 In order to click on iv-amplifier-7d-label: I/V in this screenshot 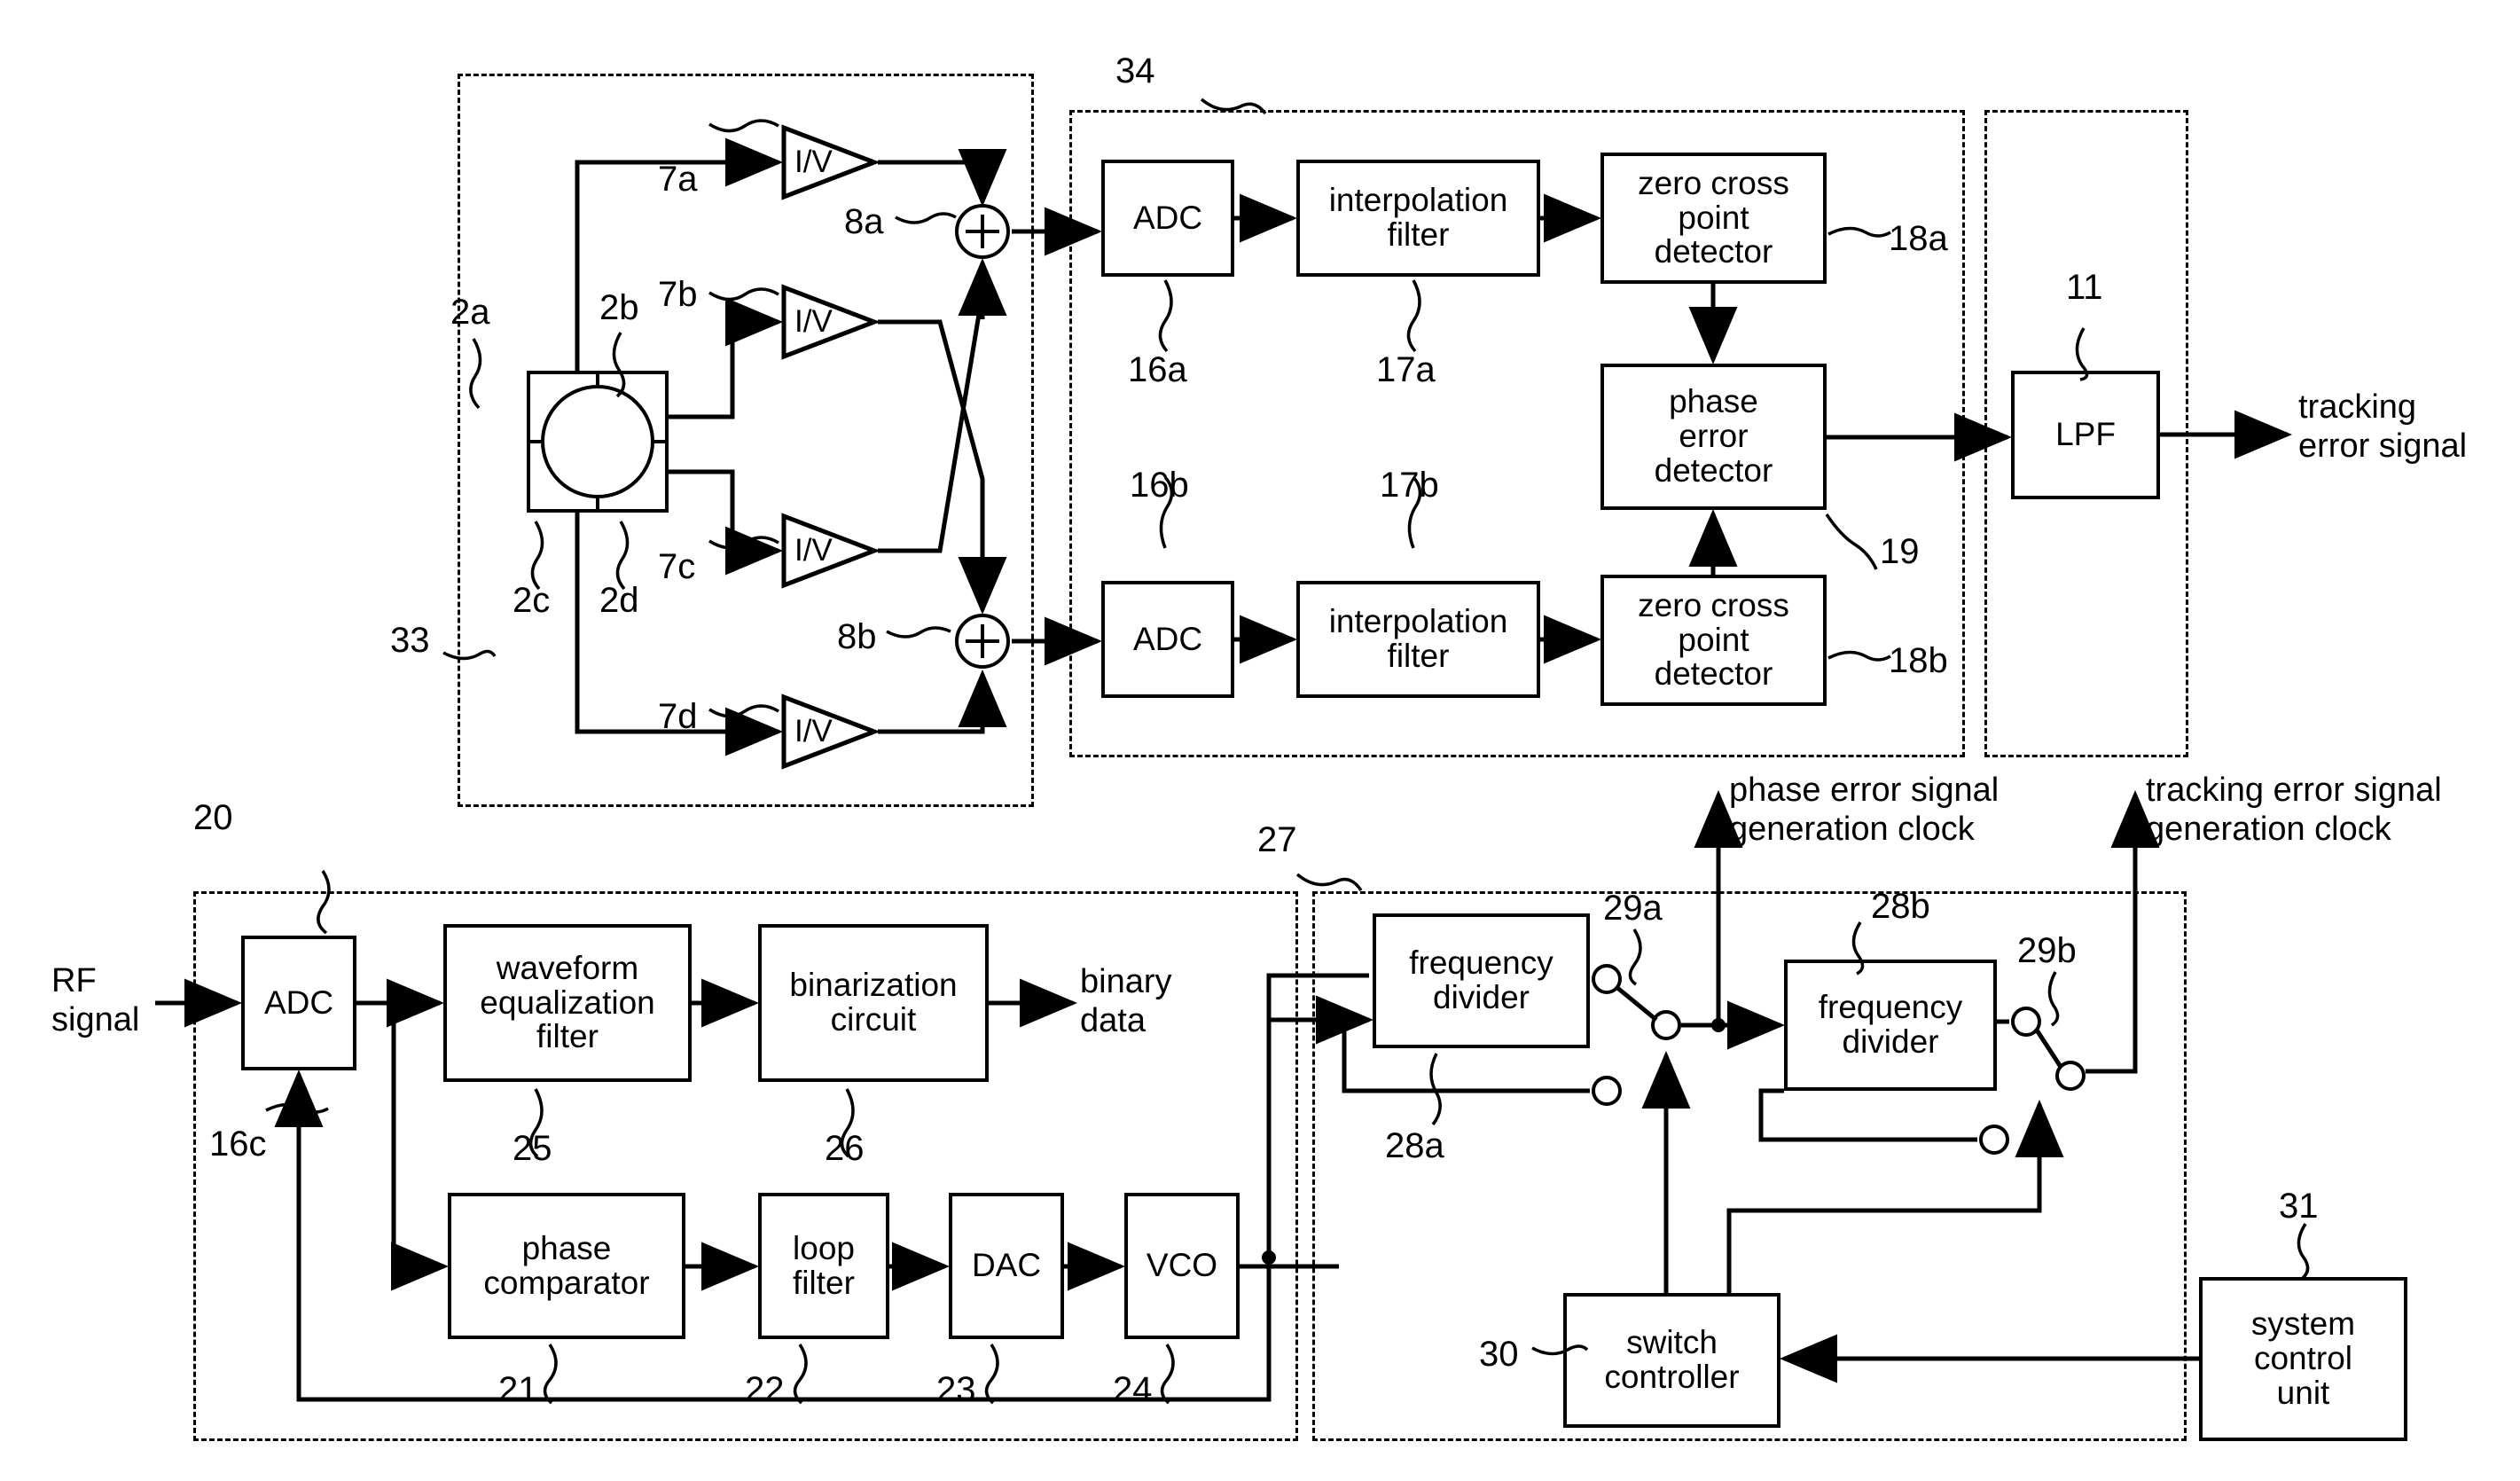, I will do `click(813, 731)`.